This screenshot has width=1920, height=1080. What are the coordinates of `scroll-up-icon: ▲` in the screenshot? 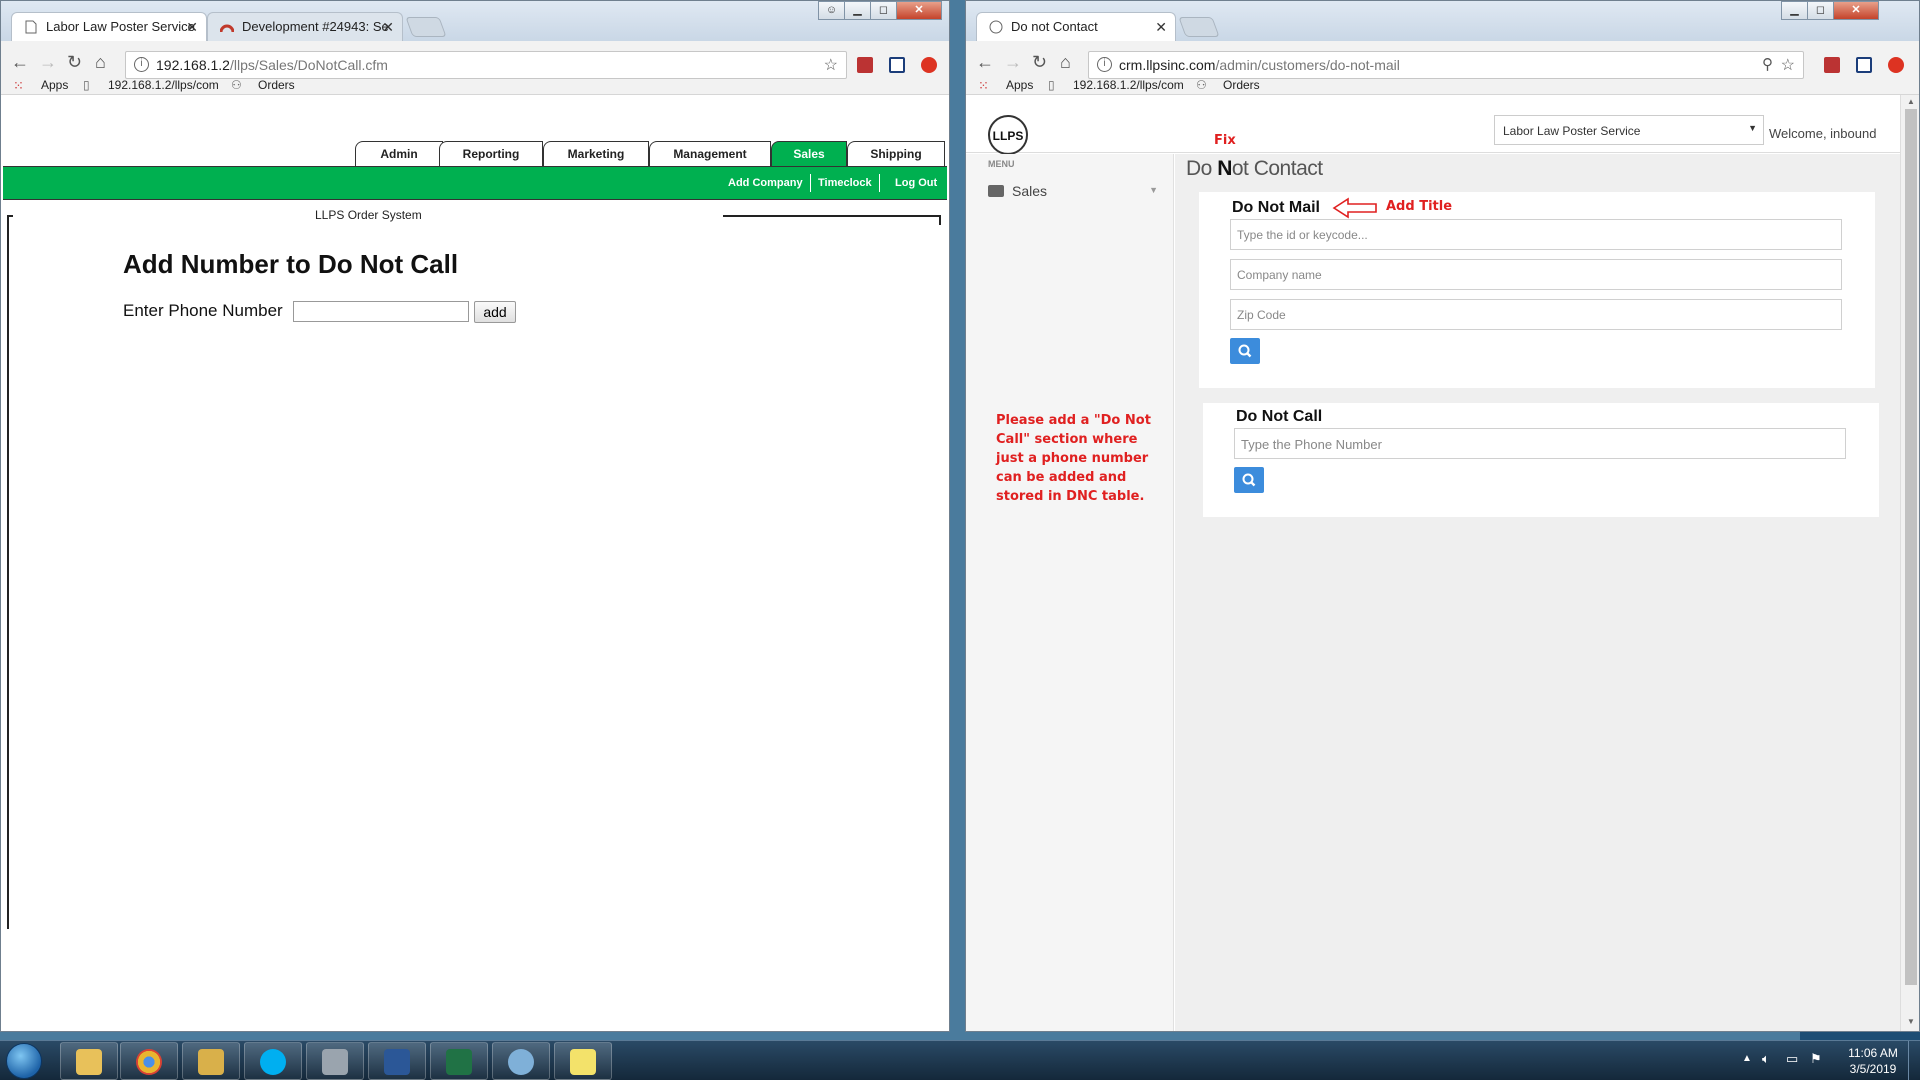 It's located at (1911, 101).